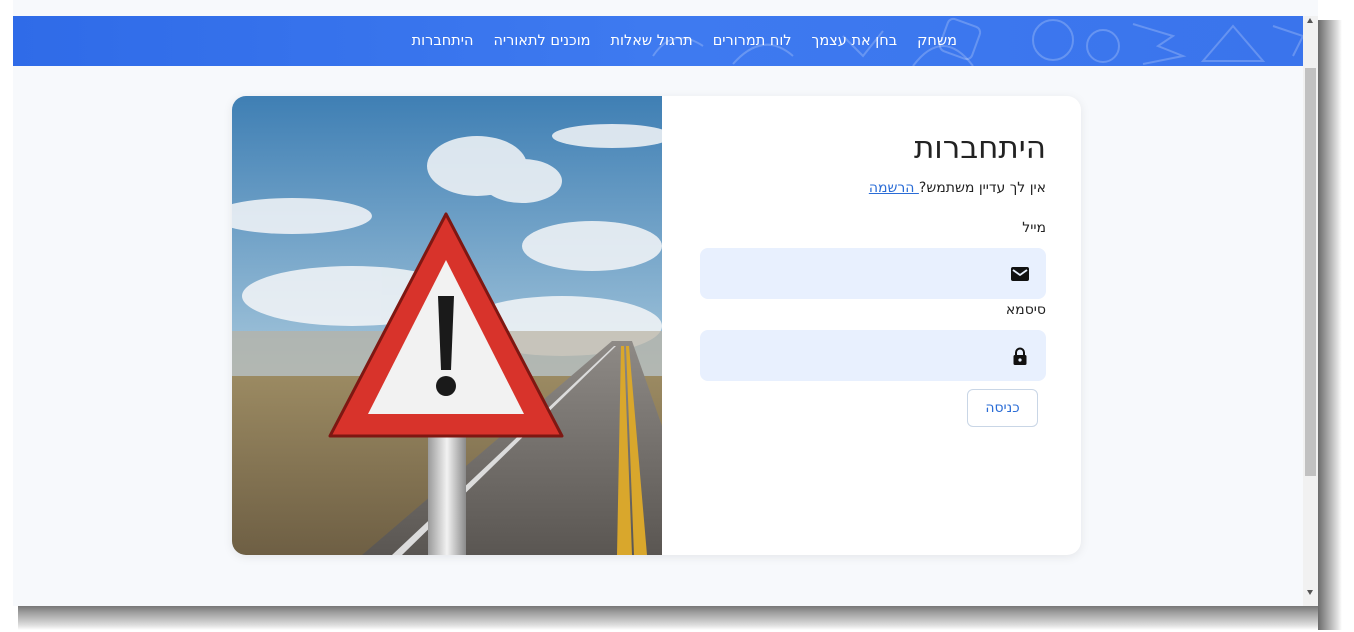 Image resolution: width=1354 pixels, height=632 pixels. I want to click on email-label: מייל, so click(1034, 228).